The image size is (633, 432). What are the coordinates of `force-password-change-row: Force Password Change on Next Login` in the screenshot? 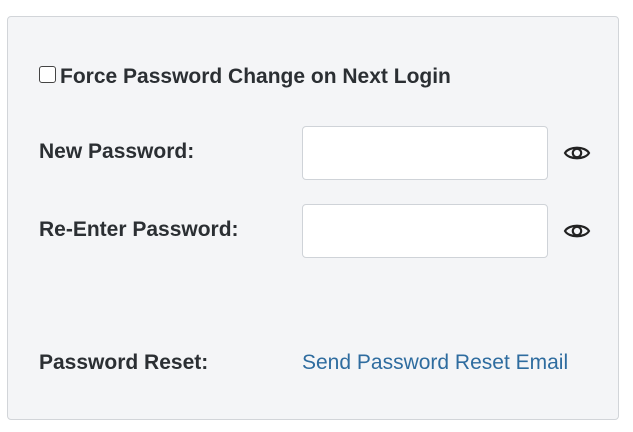 It's located at (245, 75).